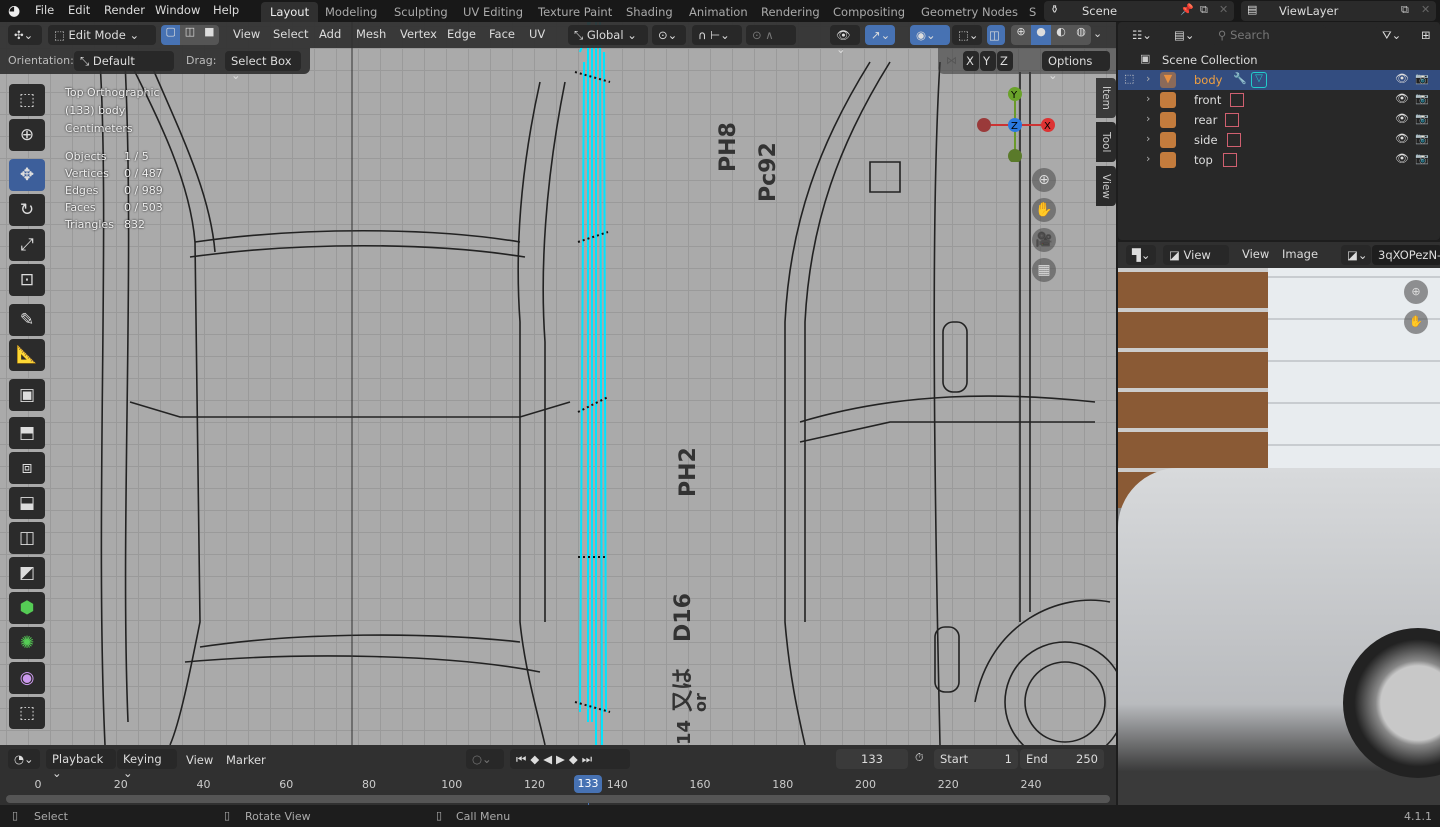  What do you see at coordinates (124, 10) in the screenshot?
I see `menu-render: Render` at bounding box center [124, 10].